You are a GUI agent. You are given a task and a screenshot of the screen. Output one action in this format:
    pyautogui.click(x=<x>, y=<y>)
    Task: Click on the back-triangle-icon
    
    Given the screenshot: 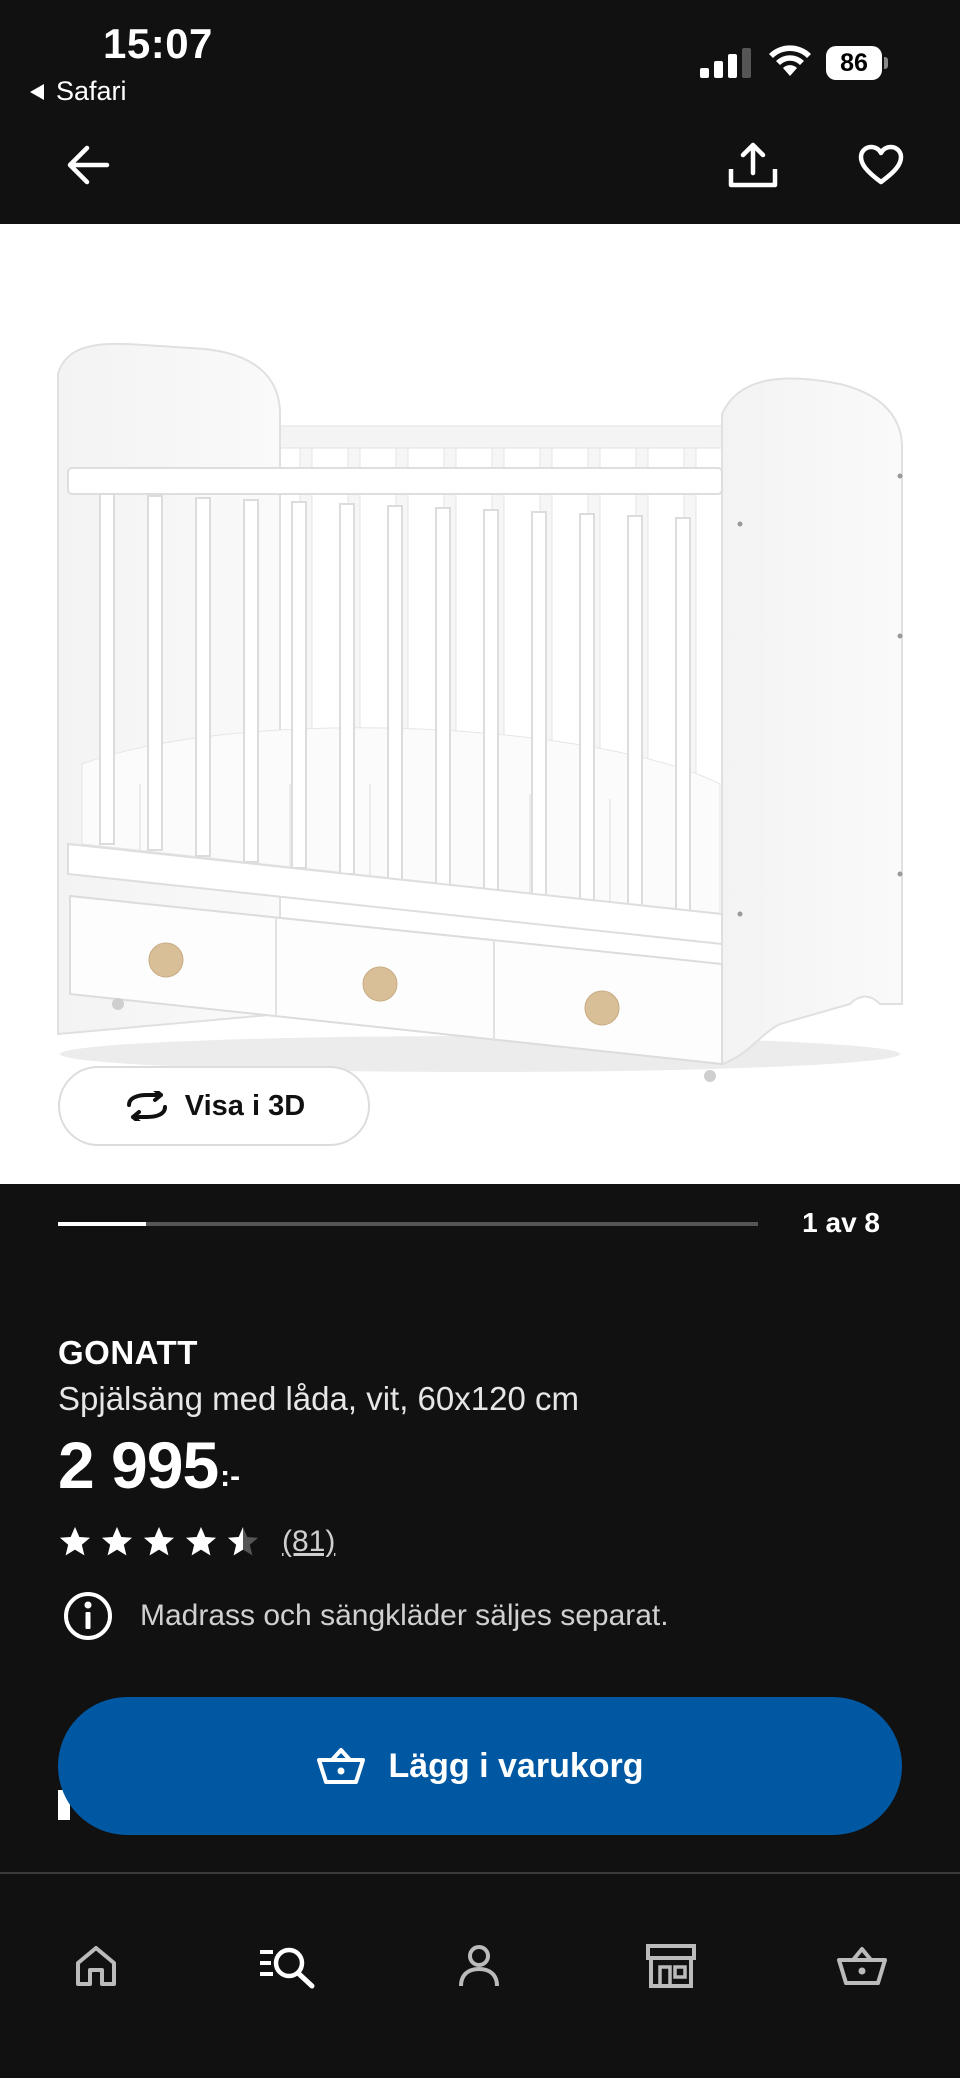 What is the action you would take?
    pyautogui.click(x=37, y=91)
    